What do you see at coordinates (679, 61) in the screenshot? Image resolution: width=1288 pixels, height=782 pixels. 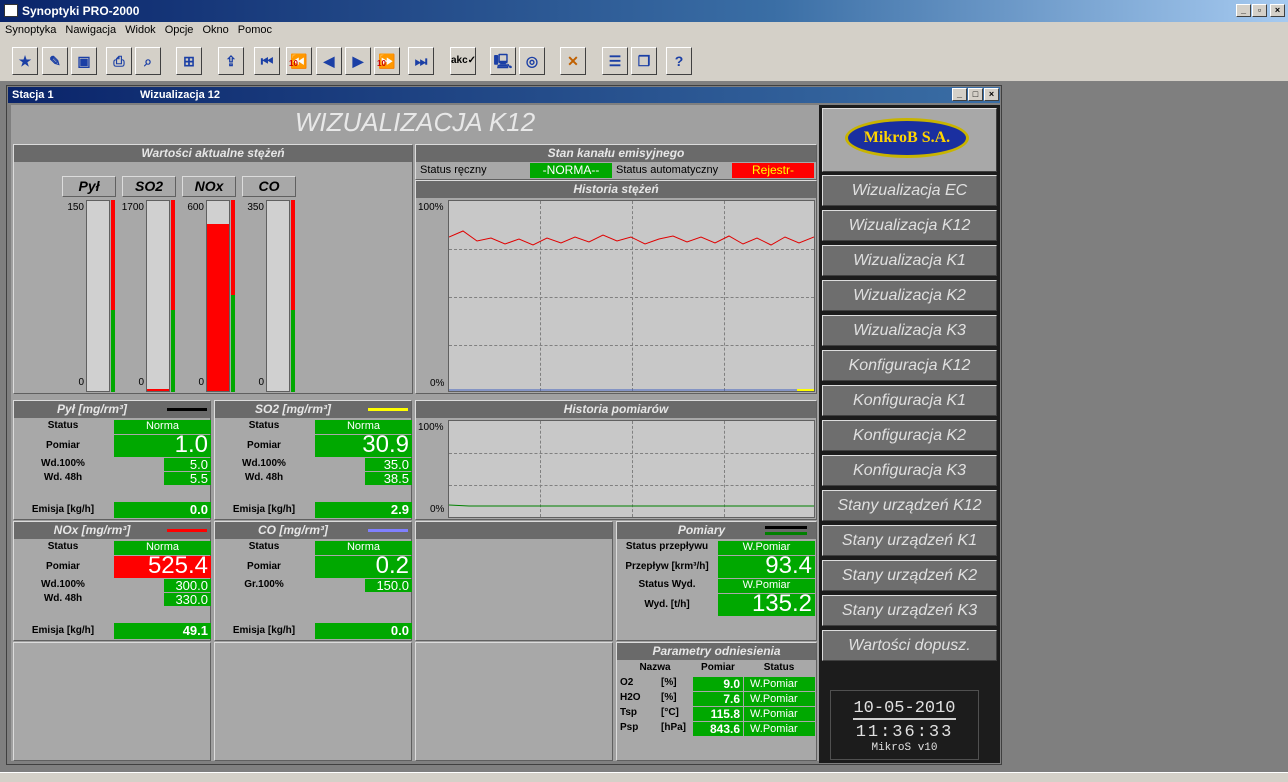 I see `help-icon: ?` at bounding box center [679, 61].